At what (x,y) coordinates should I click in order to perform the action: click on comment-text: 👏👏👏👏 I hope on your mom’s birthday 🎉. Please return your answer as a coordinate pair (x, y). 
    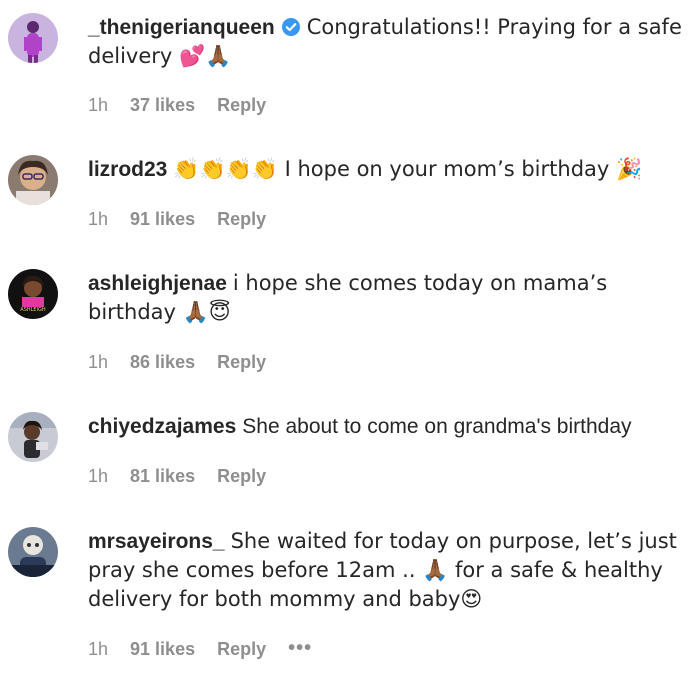
    Looking at the image, I should click on (408, 169).